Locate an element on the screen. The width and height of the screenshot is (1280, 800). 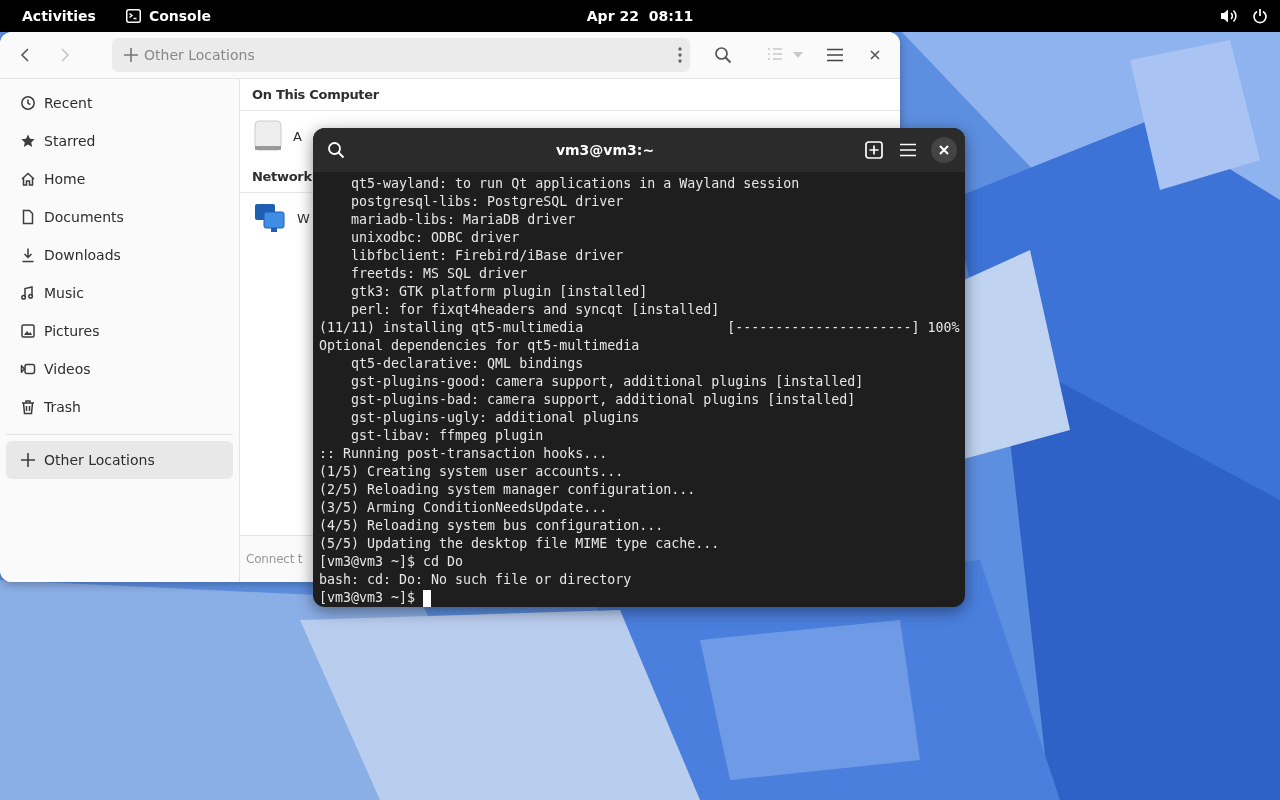
terminal-line: freetds: MS SQL driver is located at coordinates (439, 274).